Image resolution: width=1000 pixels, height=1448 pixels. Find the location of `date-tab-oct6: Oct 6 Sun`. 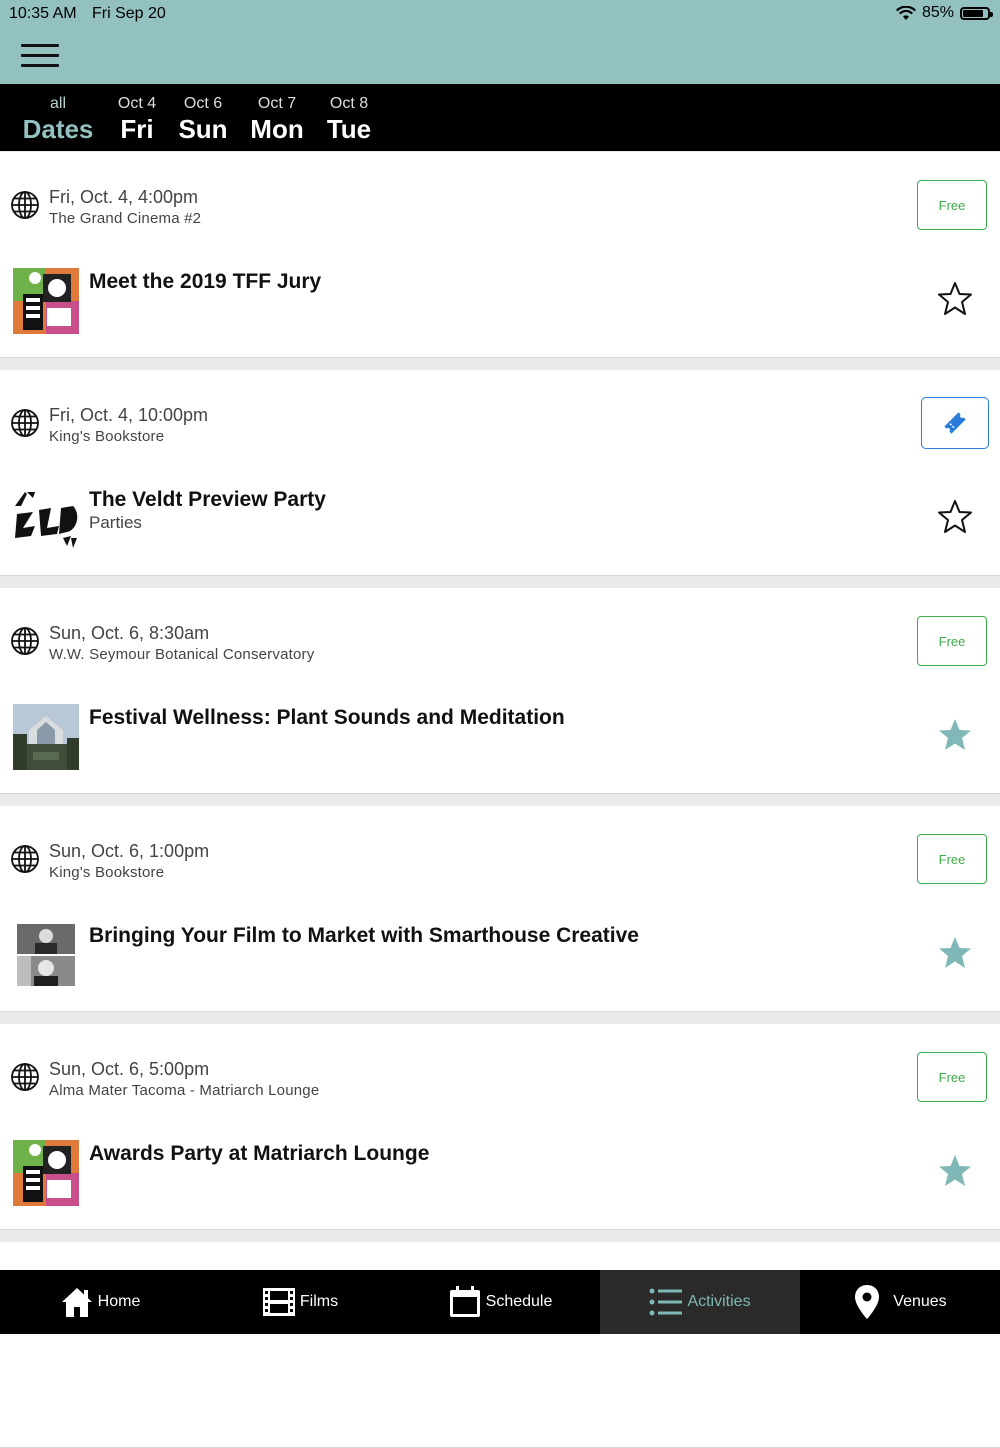

date-tab-oct6: Oct 6 Sun is located at coordinates (203, 113).